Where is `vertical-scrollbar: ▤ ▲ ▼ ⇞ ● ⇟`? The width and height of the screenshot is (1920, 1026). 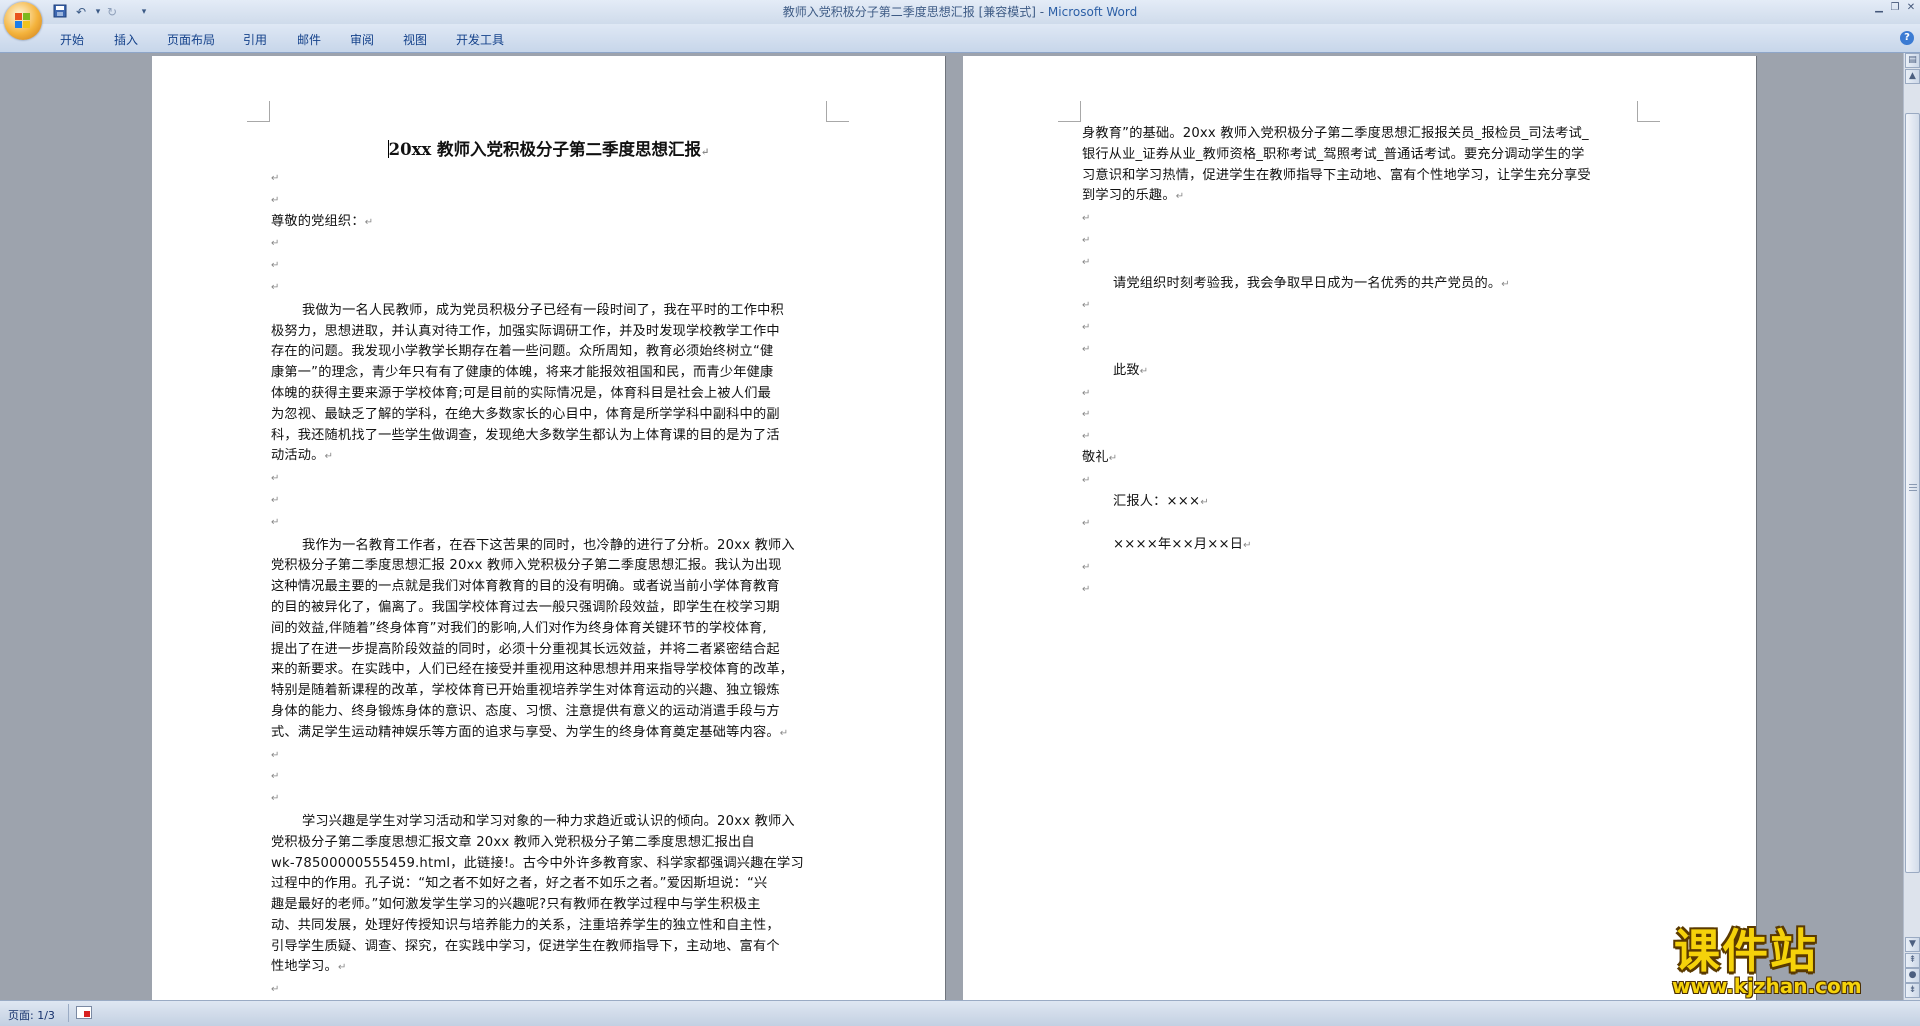
vertical-scrollbar: ▤ ▲ ▼ ⇞ ● ⇟ is located at coordinates (1911, 526).